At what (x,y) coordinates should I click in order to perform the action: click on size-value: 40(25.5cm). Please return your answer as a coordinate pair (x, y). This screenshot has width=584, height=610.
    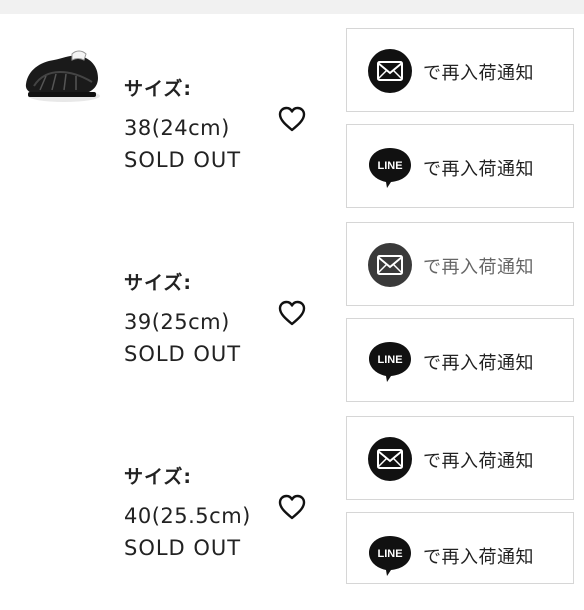
    Looking at the image, I should click on (187, 516).